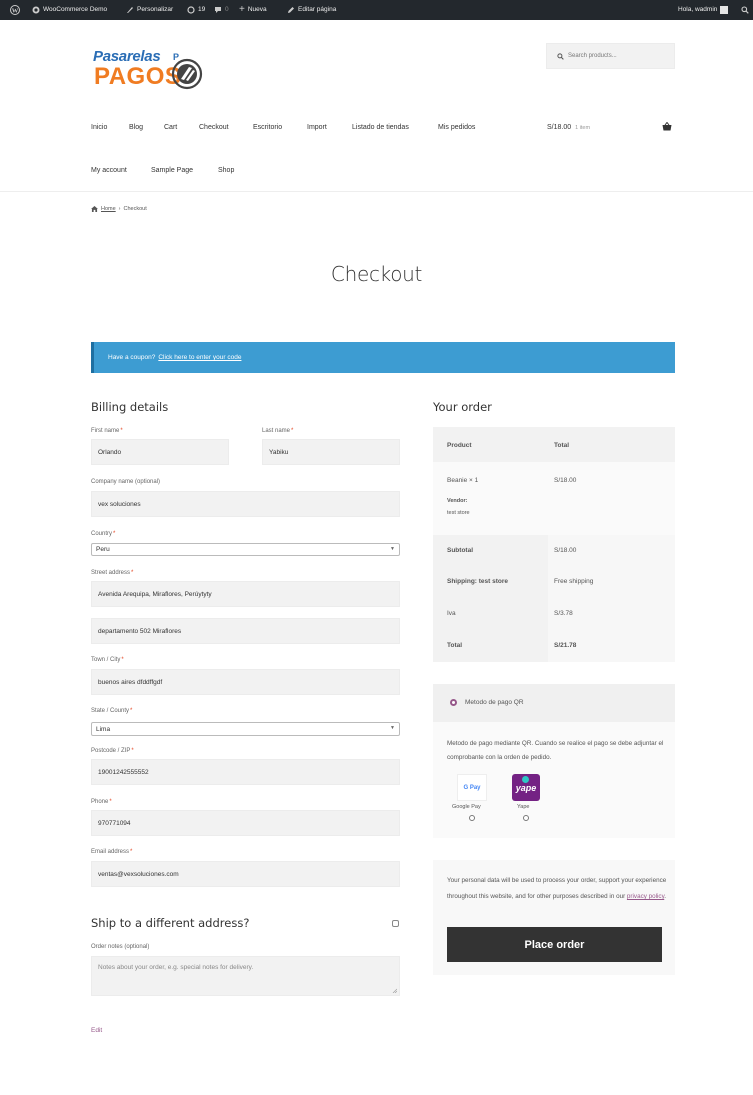  Describe the element at coordinates (110, 852) in the screenshot. I see `email-label-text: Email address` at that location.